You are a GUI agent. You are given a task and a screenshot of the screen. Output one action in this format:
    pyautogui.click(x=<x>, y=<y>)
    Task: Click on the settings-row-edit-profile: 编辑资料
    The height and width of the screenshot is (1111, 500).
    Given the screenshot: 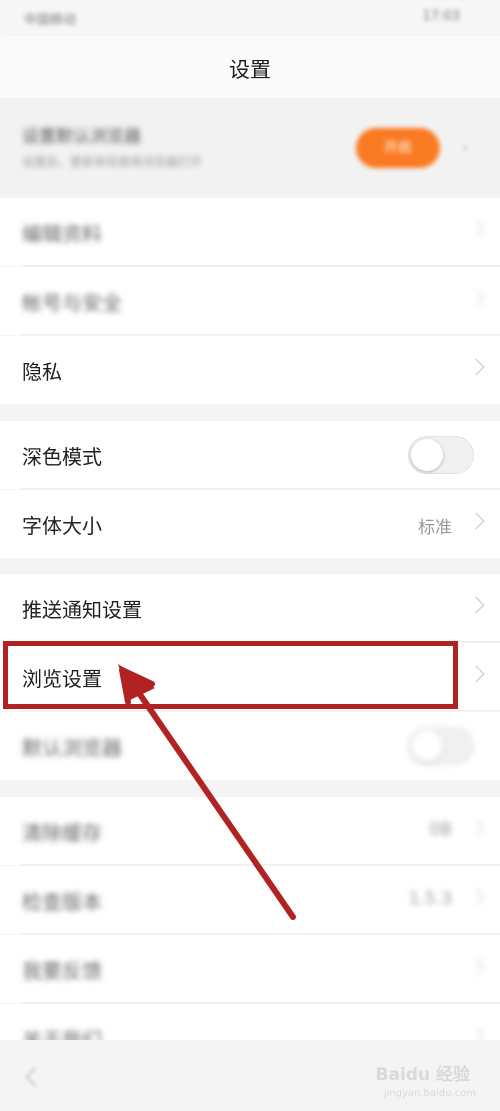 What is the action you would take?
    pyautogui.click(x=250, y=232)
    